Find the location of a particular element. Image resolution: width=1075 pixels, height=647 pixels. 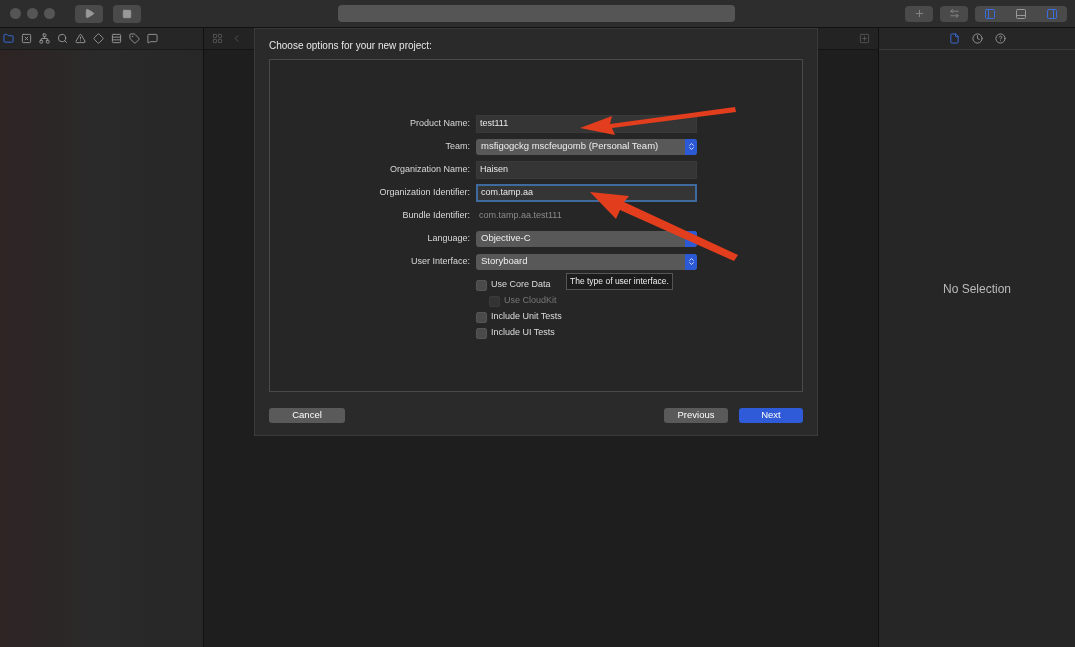

sheet-button: Previous is located at coordinates (696, 415).